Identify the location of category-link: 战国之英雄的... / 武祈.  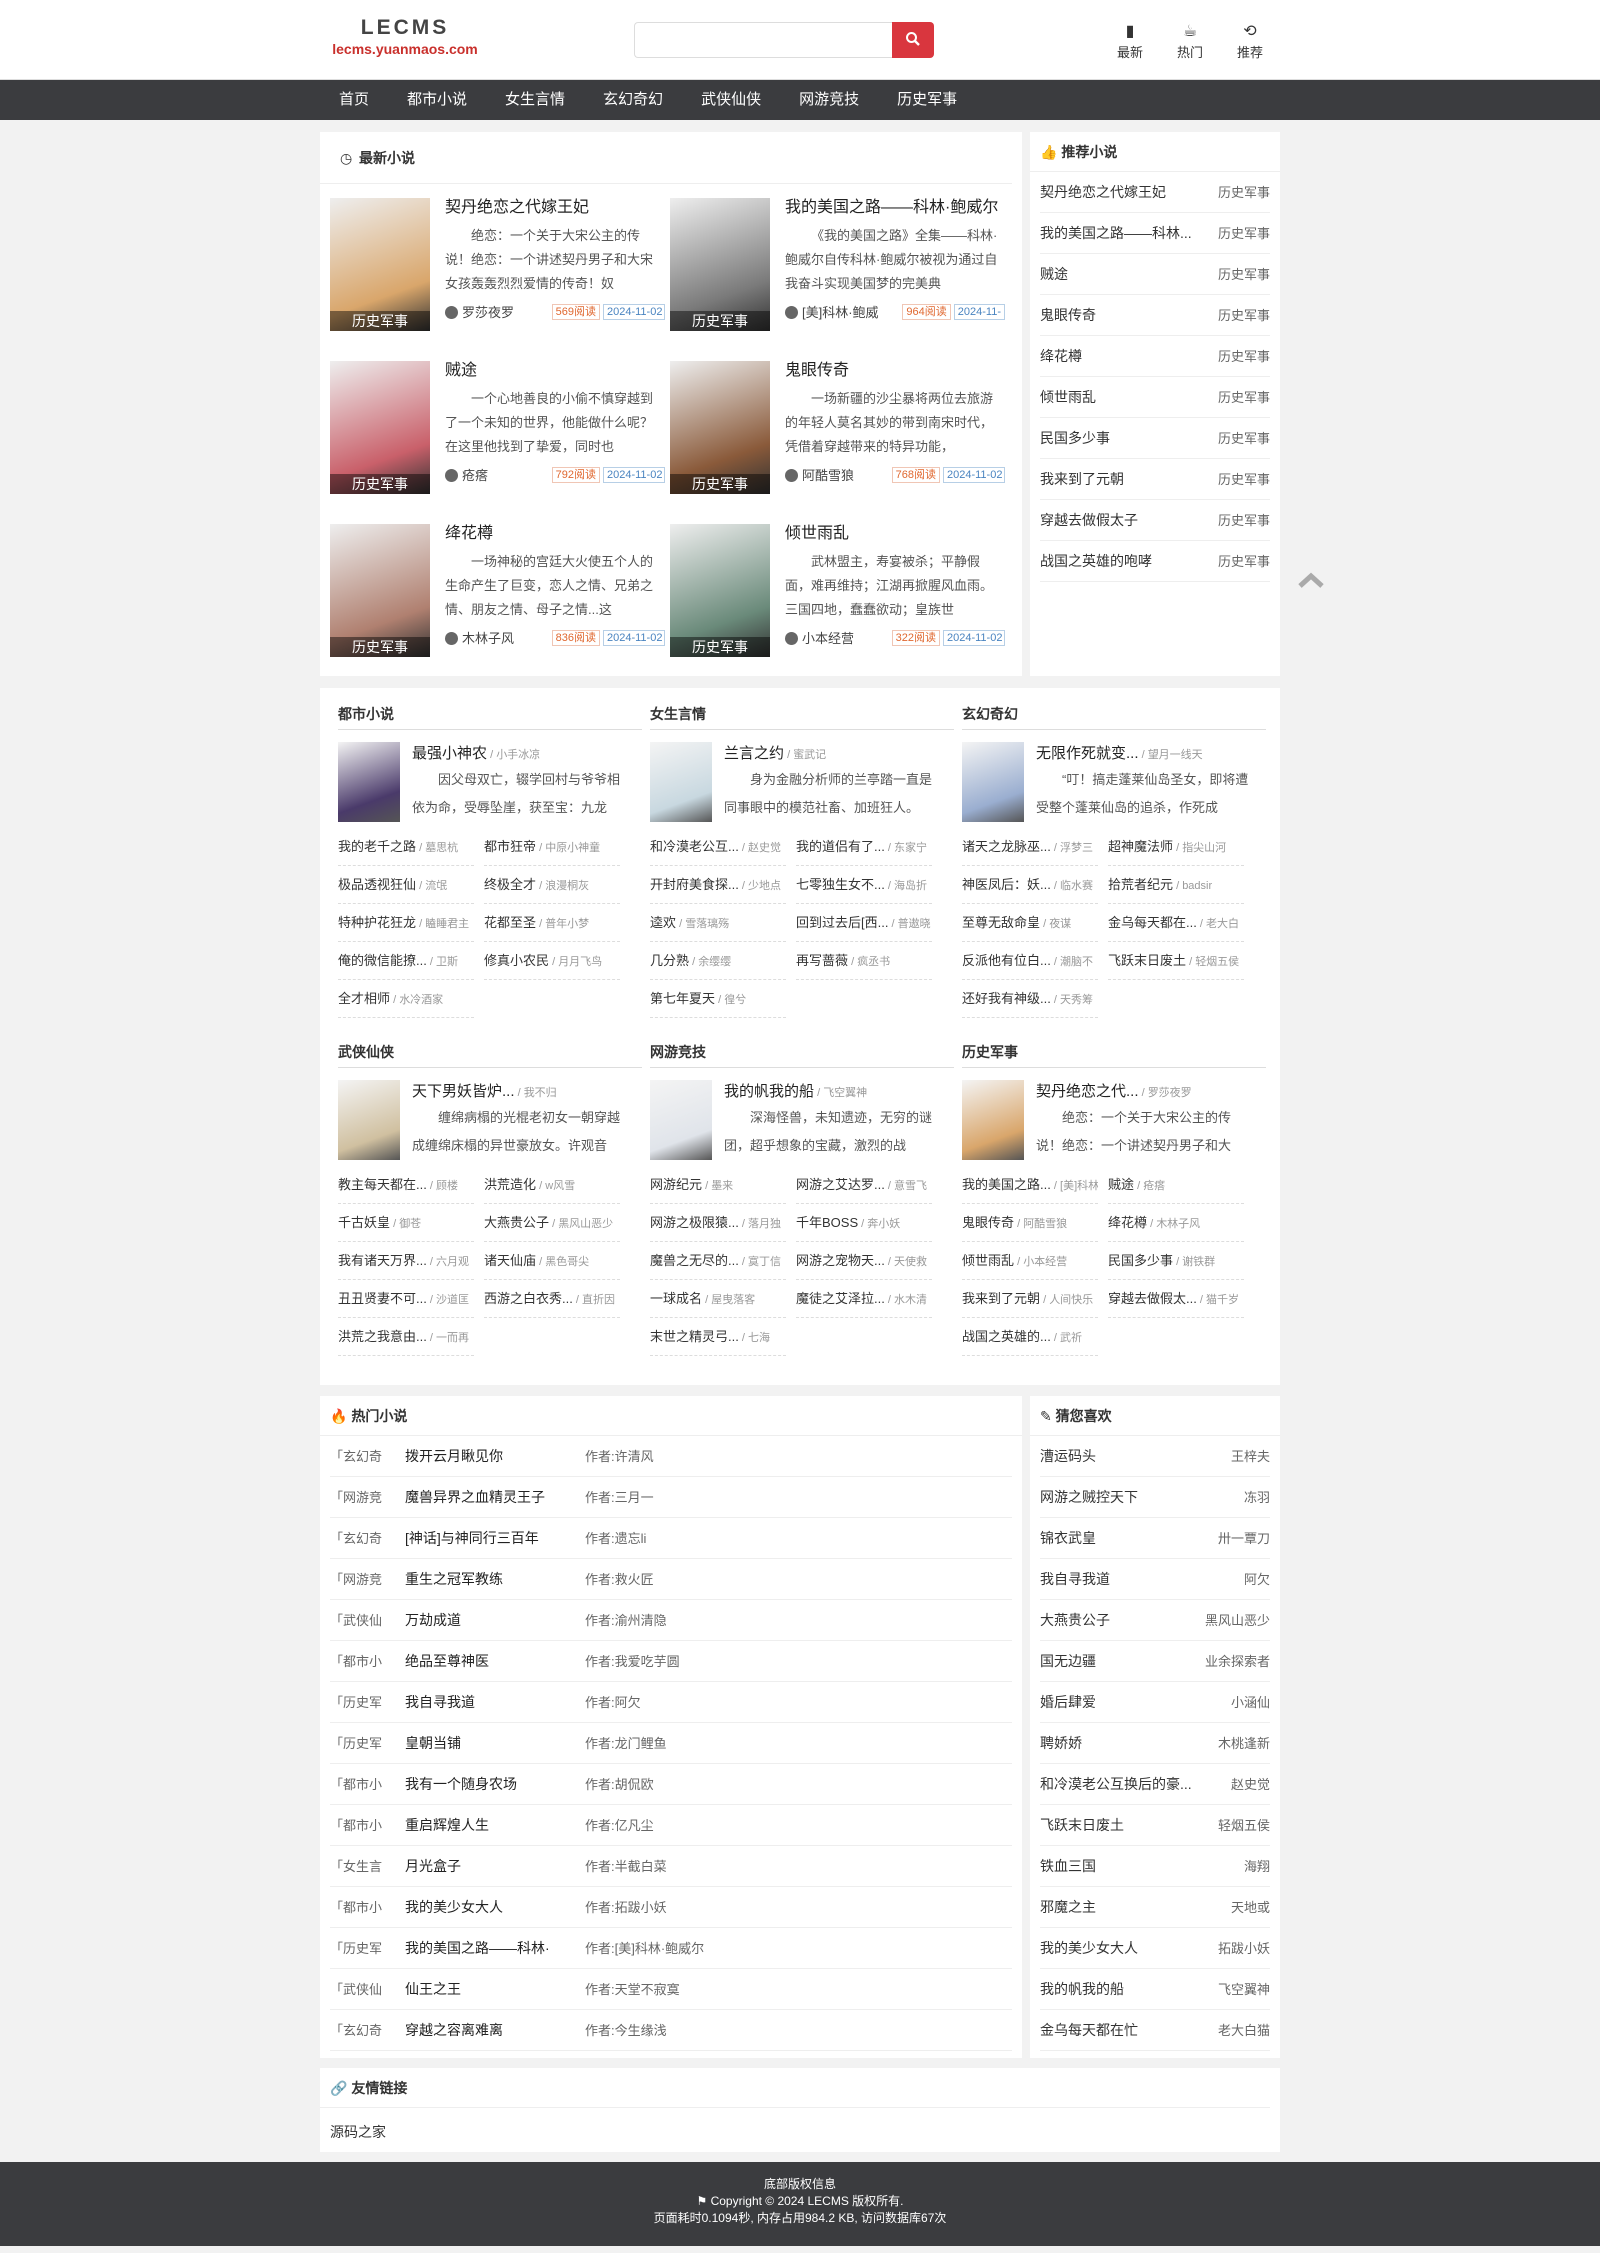
(1030, 1337).